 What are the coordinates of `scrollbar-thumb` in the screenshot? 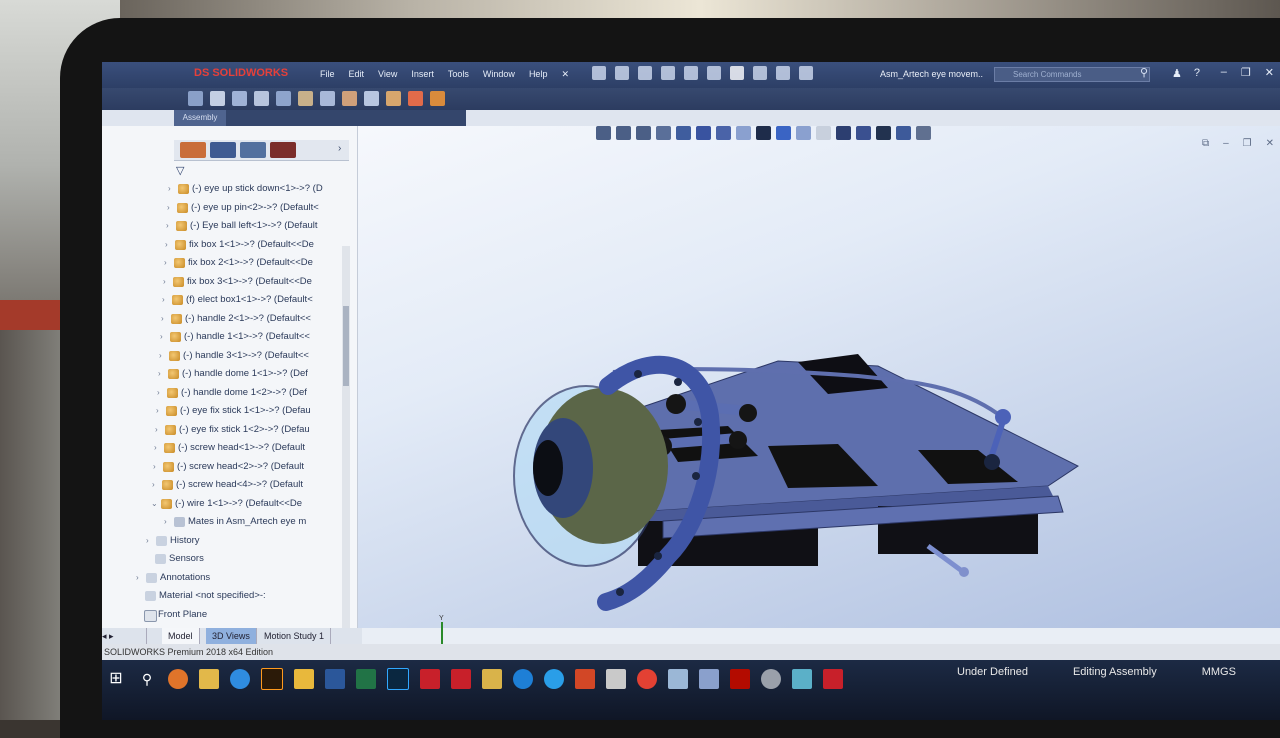 It's located at (346, 346).